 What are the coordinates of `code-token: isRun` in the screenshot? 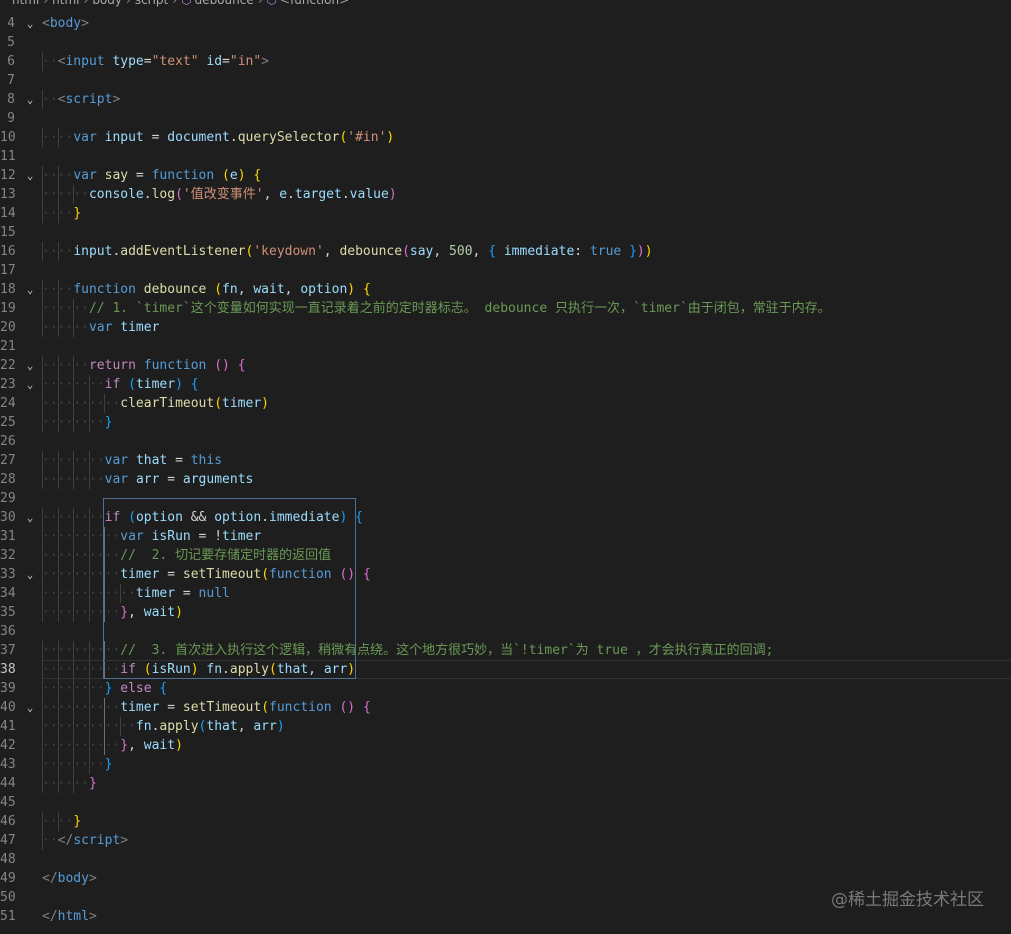 It's located at (171, 669).